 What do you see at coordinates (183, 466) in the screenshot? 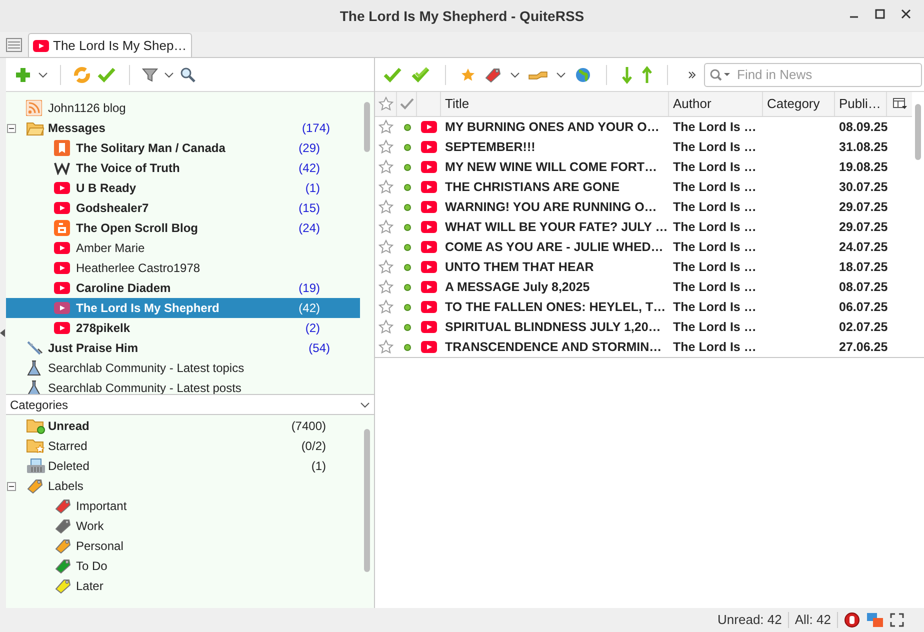
I see `category-item: Deleted (1)` at bounding box center [183, 466].